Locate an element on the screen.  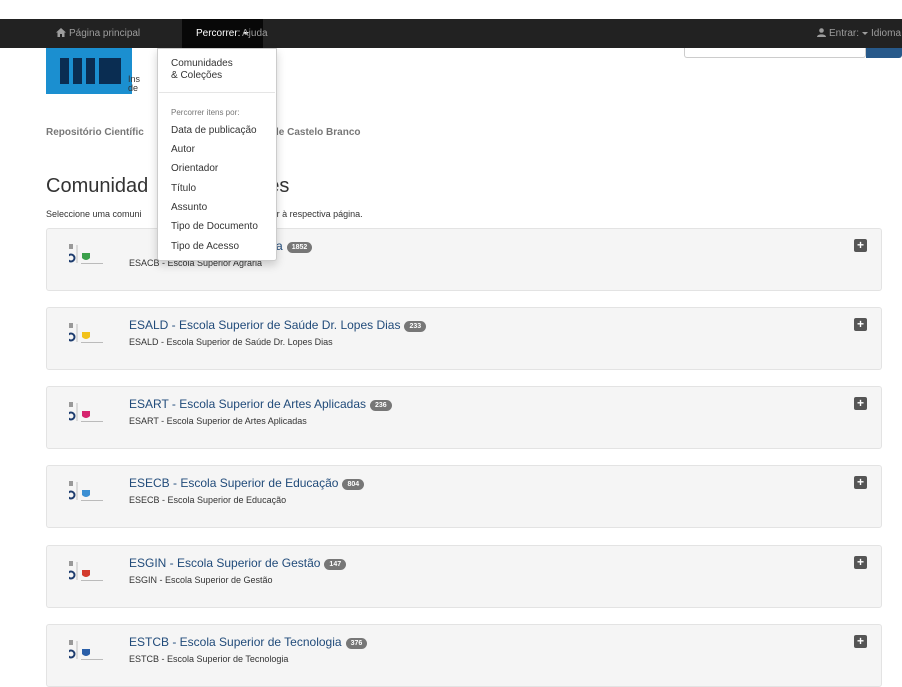
community-title-link: ESTCB - Escola Superior de Tecnologia 376 is located at coordinates (248, 642).